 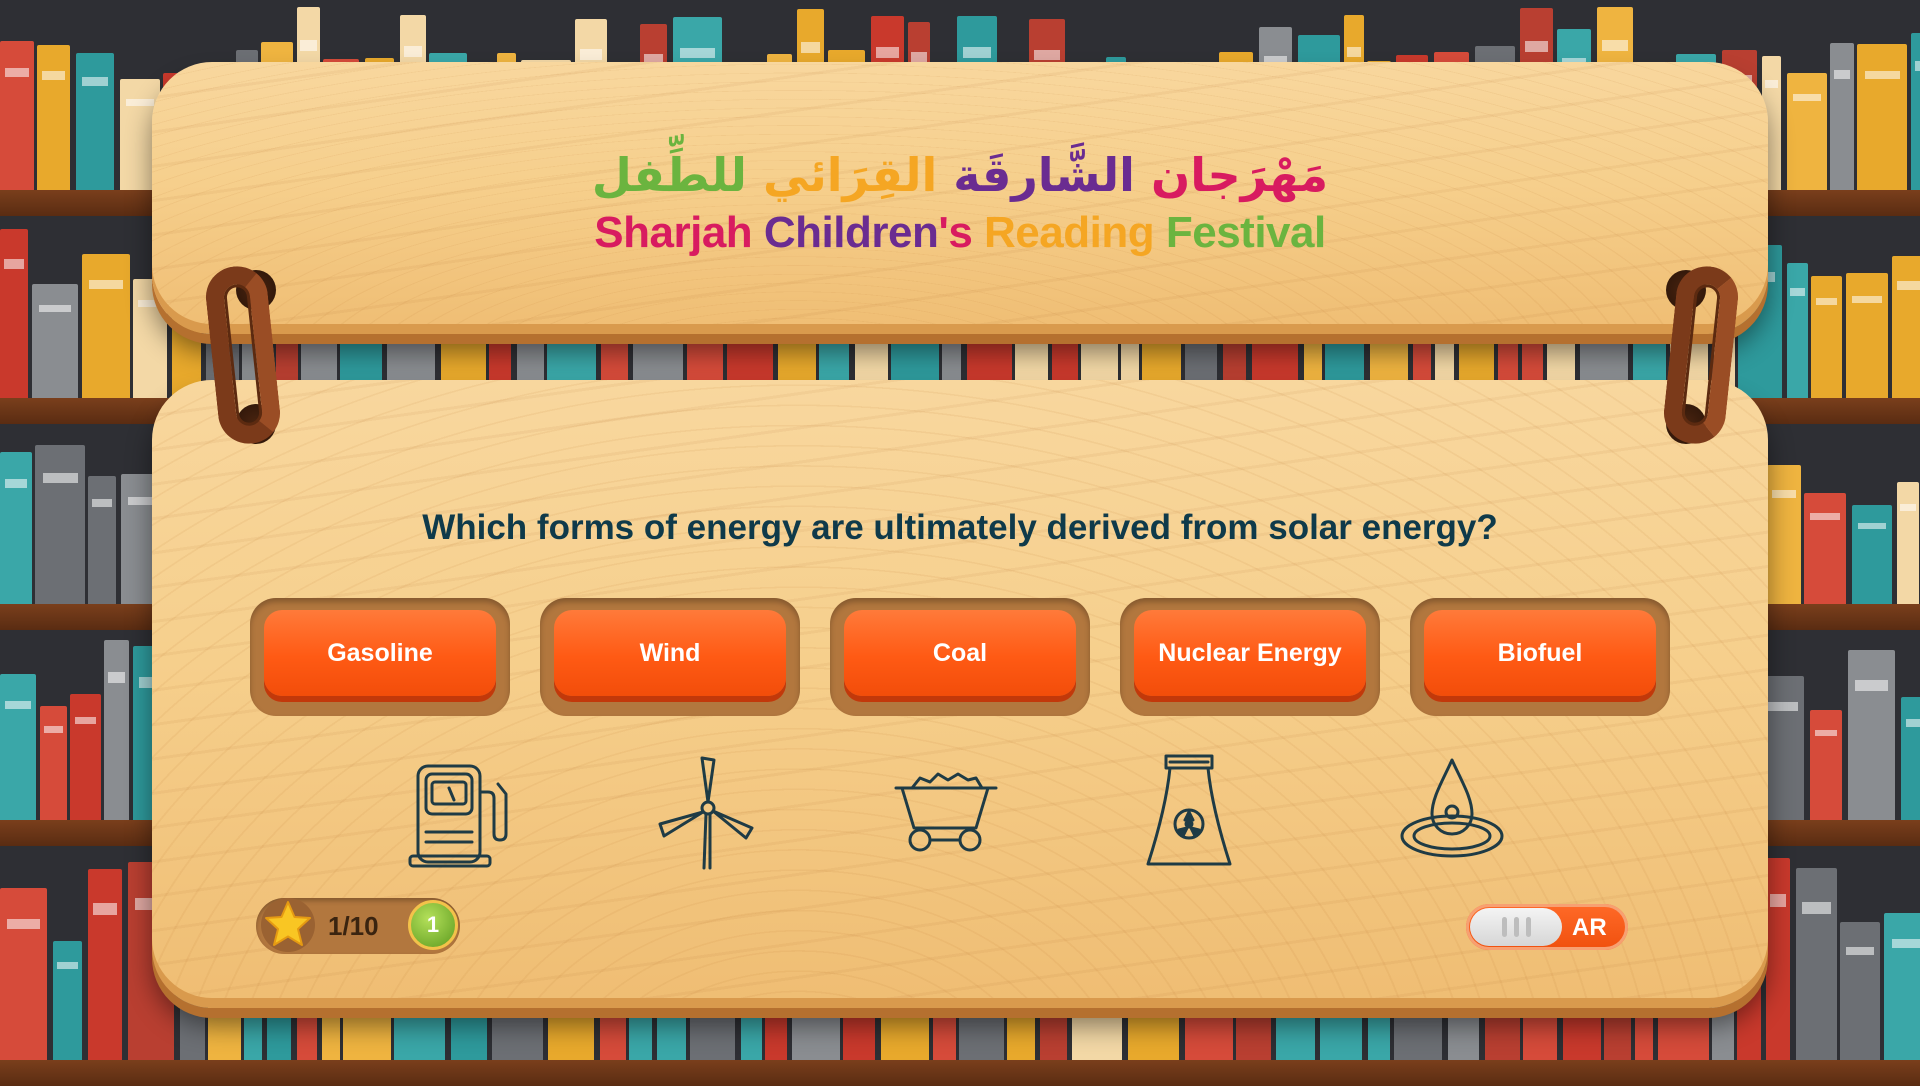 I want to click on title-ar-word-1: مَهْرَجان, so click(x=1239, y=175).